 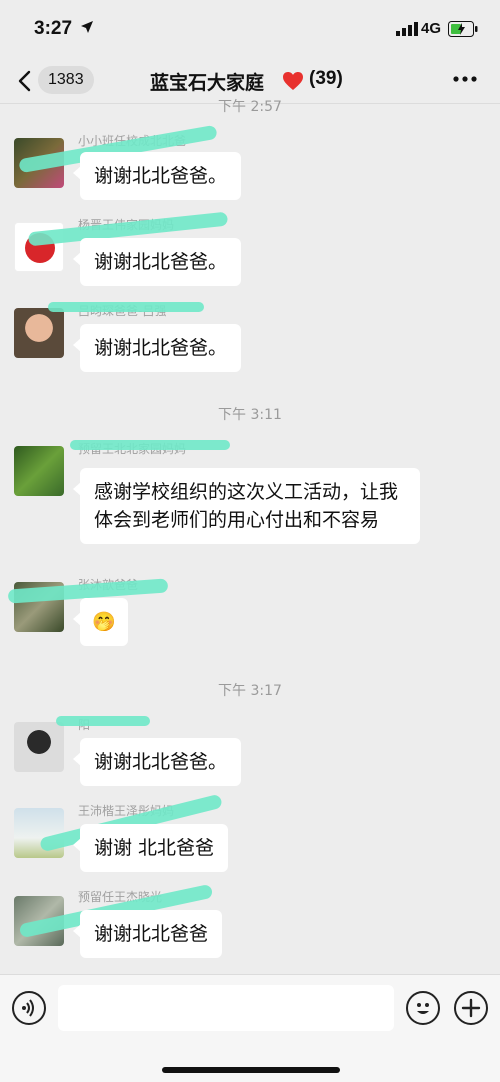 What do you see at coordinates (250, 415) in the screenshot?
I see `timestamp: 下午 3:11` at bounding box center [250, 415].